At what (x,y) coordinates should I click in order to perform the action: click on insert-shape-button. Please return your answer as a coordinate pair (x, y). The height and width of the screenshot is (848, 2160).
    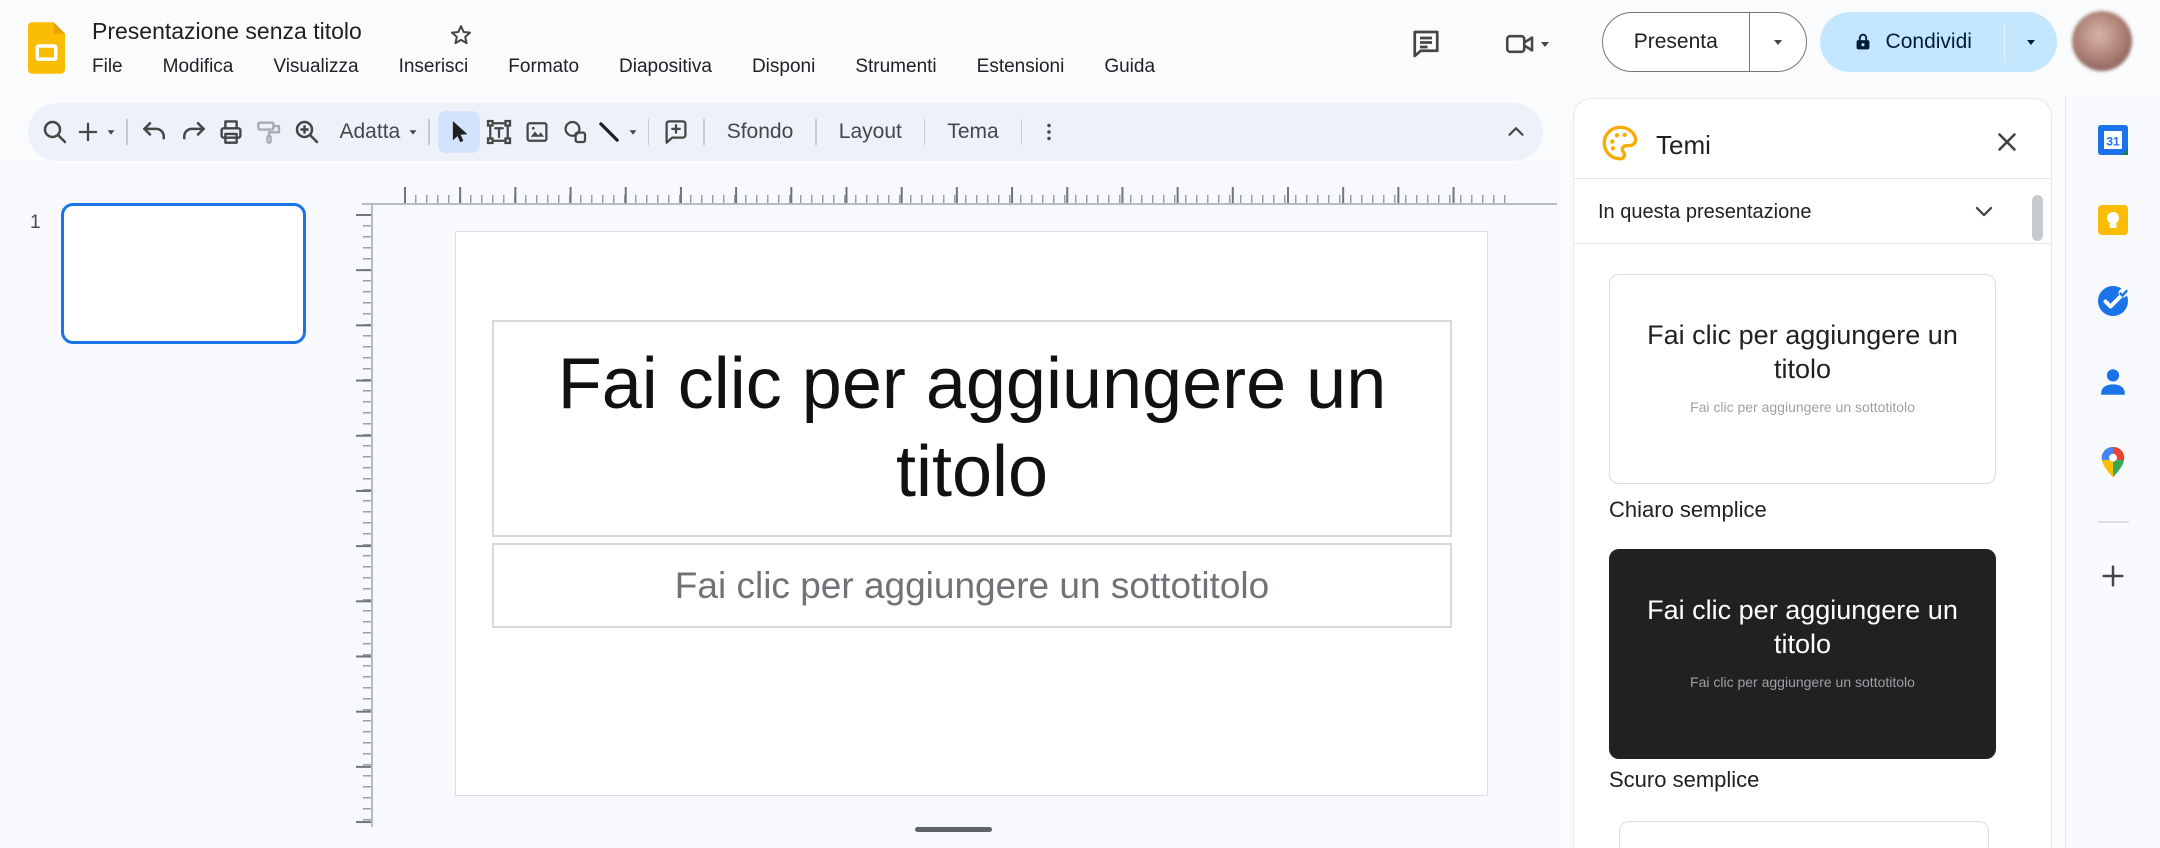
    Looking at the image, I should click on (575, 132).